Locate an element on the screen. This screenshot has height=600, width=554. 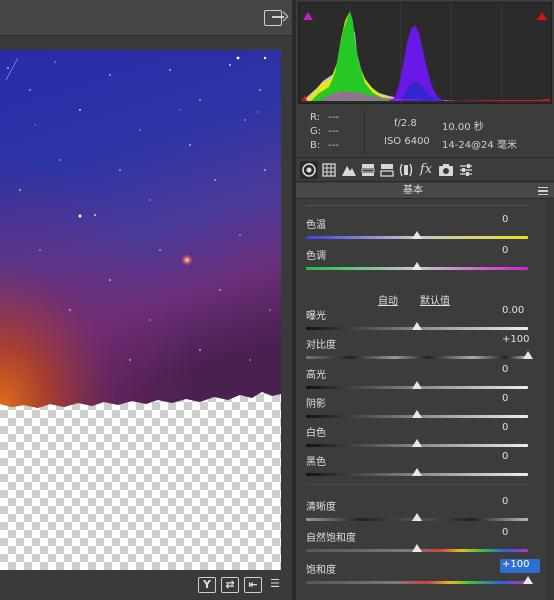
preview-toolbar is located at coordinates (146, 18).